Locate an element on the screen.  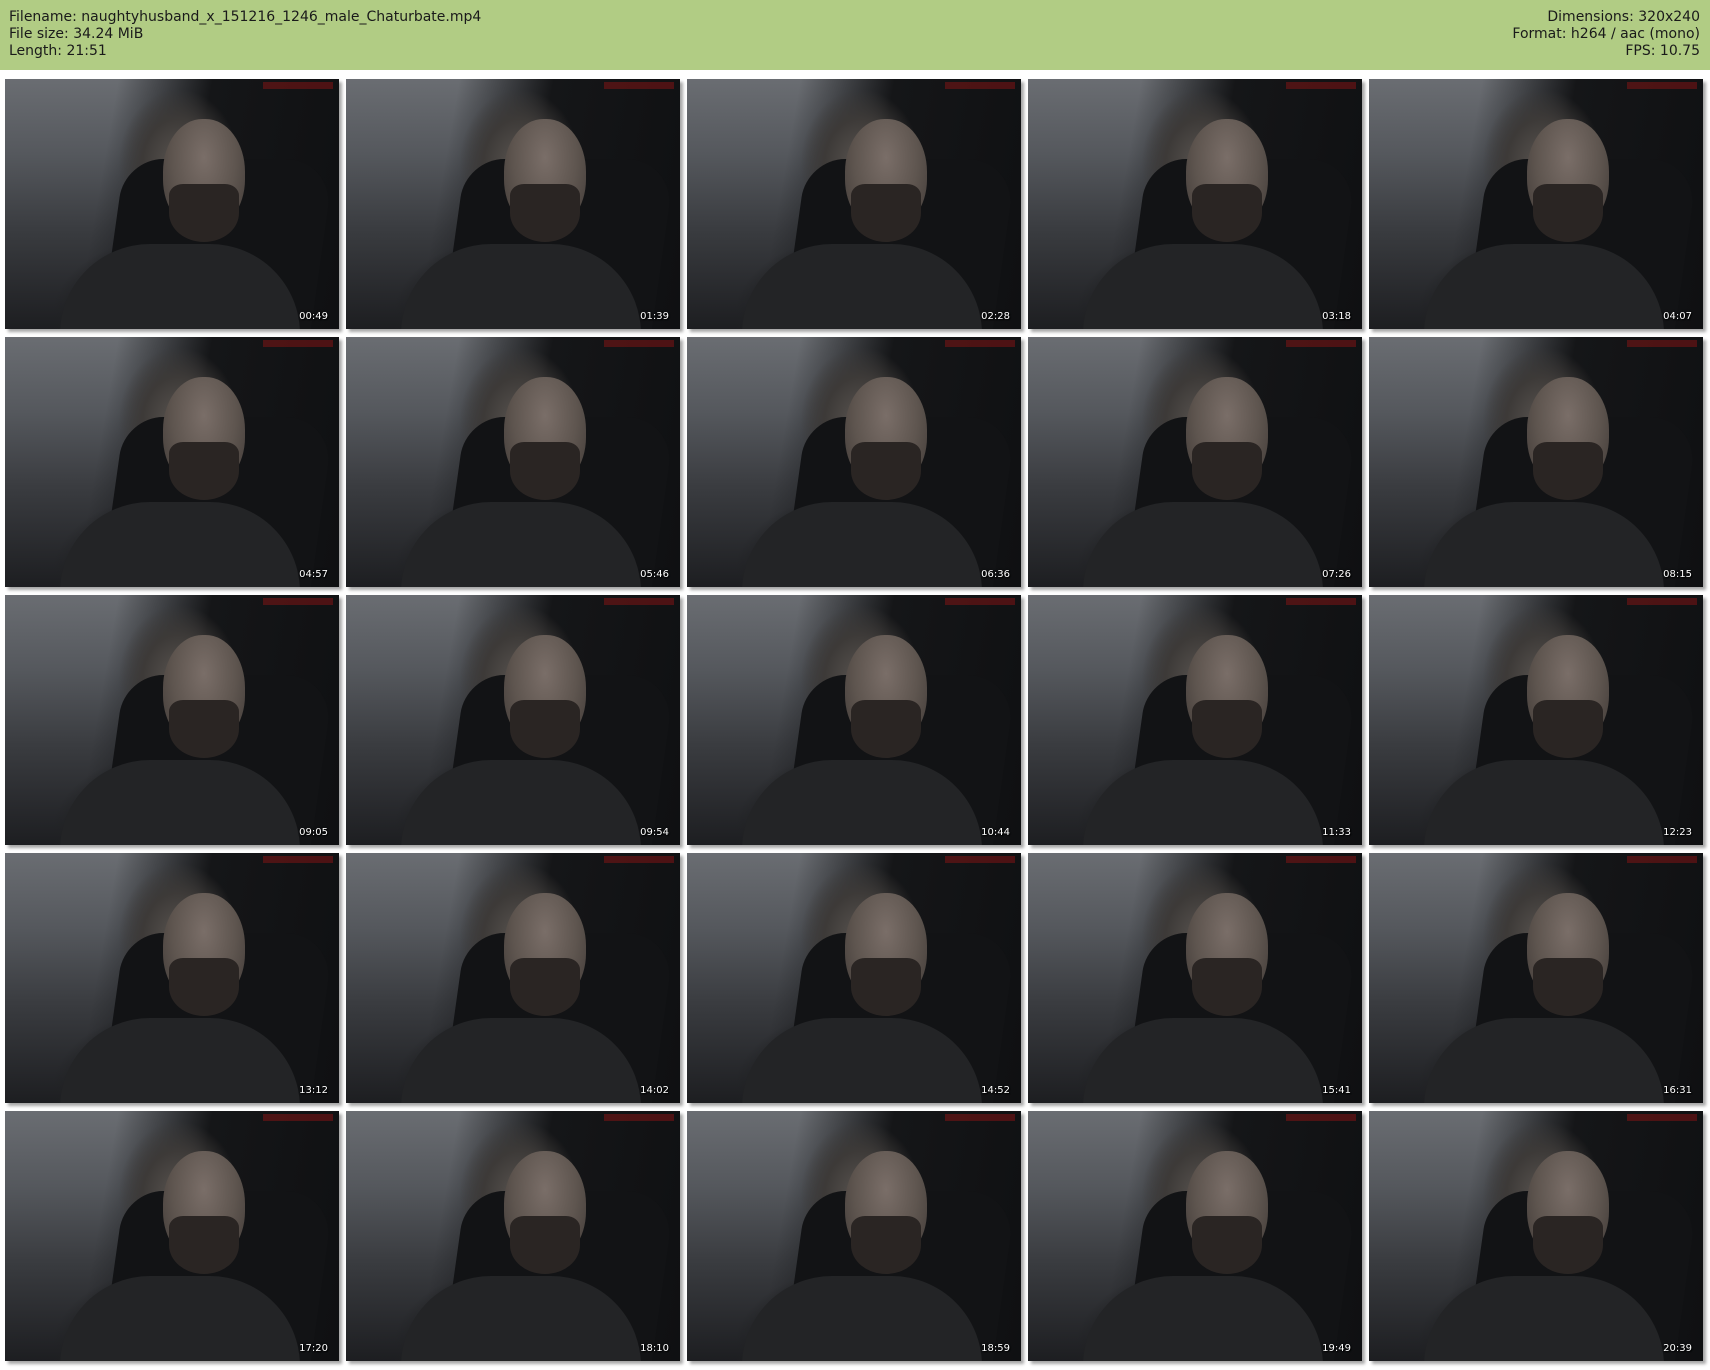
video-thumbnail: 01:39 is located at coordinates (513, 204).